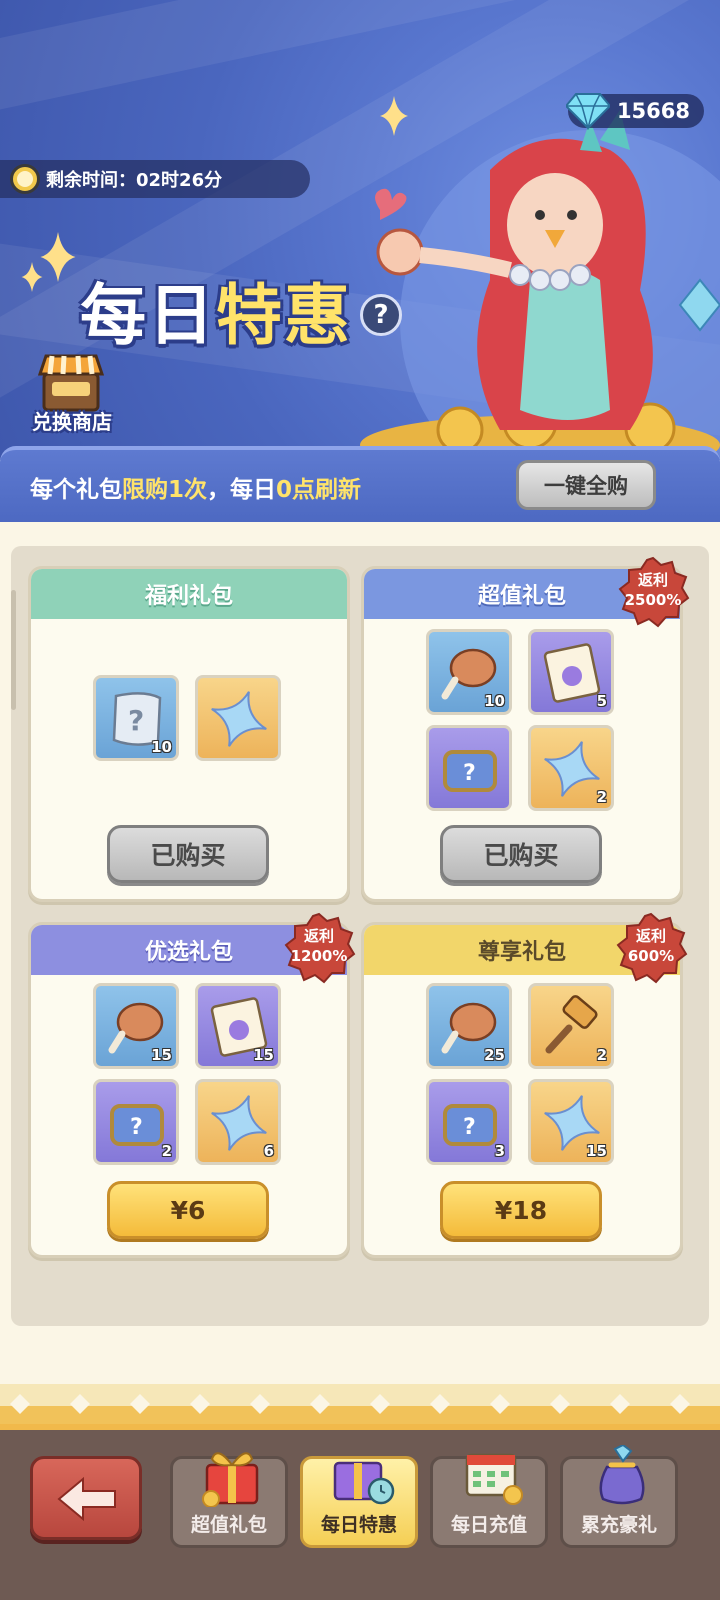 The width and height of the screenshot is (720, 1600). Describe the element at coordinates (499, 1151) in the screenshot. I see `item-quantity: 3` at that location.